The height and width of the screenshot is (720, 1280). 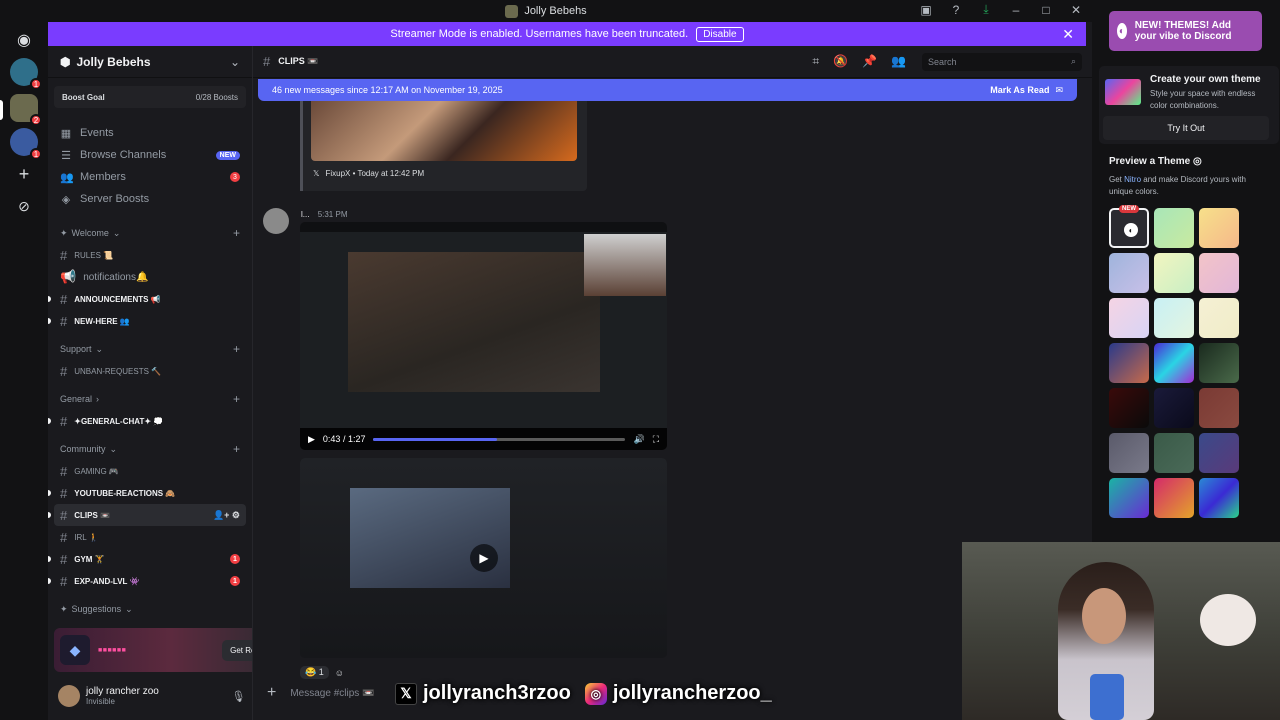 What do you see at coordinates (638, 439) in the screenshot?
I see `volume-icon: 🔊` at bounding box center [638, 439].